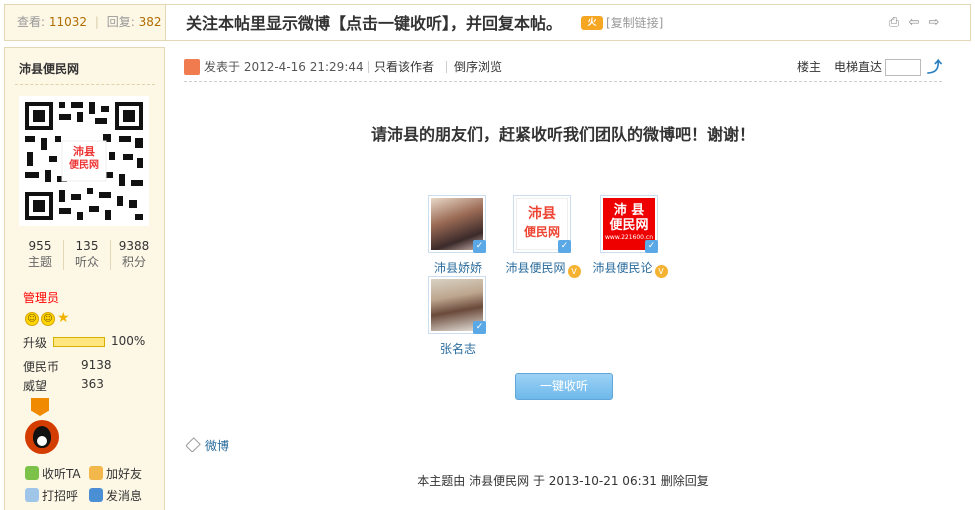  I want to click on previous-thread-icon: ⇦, so click(914, 23).